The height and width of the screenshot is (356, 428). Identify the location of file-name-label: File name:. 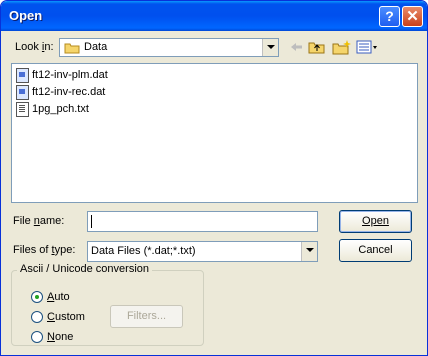
(39, 221).